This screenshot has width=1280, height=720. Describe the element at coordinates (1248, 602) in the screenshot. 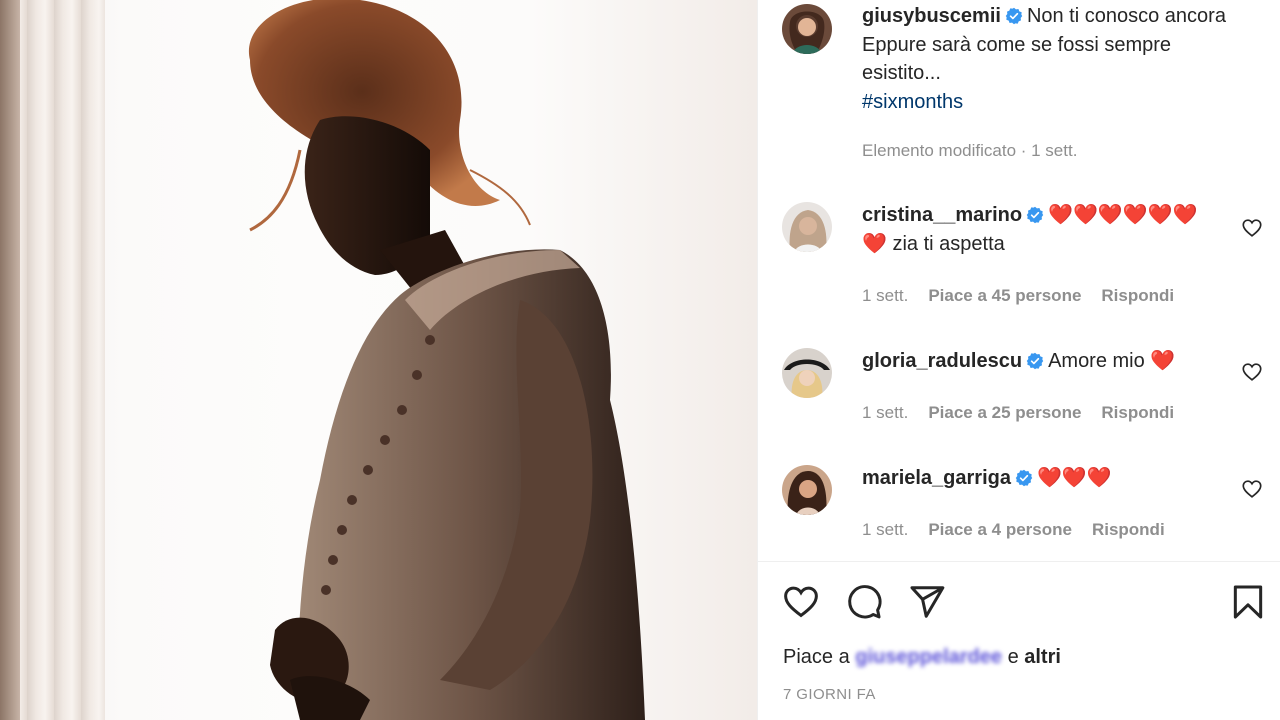

I see `bookmark-icon` at that location.